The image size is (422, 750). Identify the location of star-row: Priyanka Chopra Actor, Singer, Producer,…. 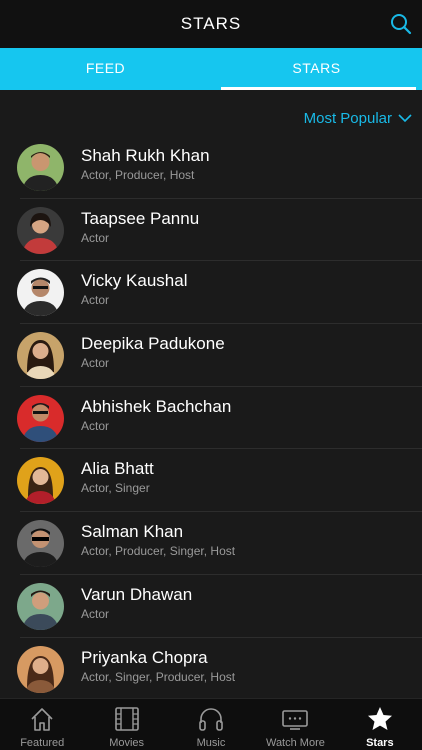
(211, 669).